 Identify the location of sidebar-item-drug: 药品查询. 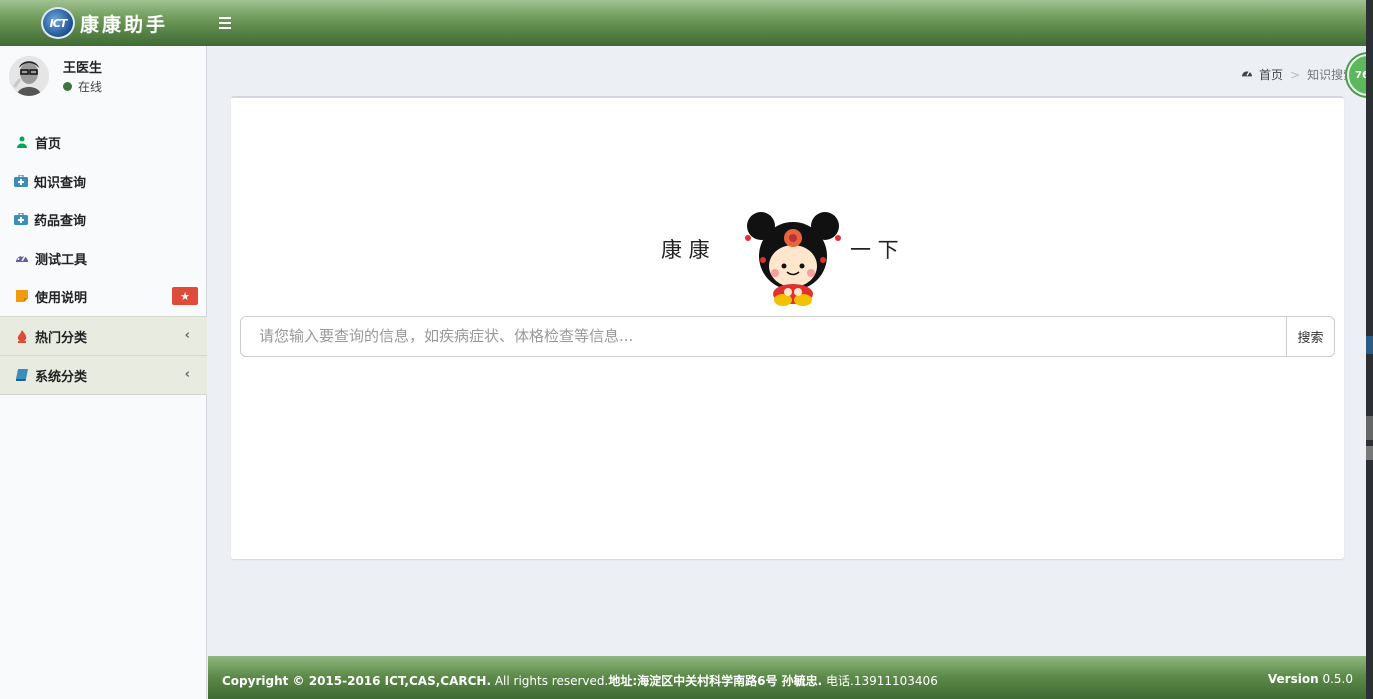
(103, 219).